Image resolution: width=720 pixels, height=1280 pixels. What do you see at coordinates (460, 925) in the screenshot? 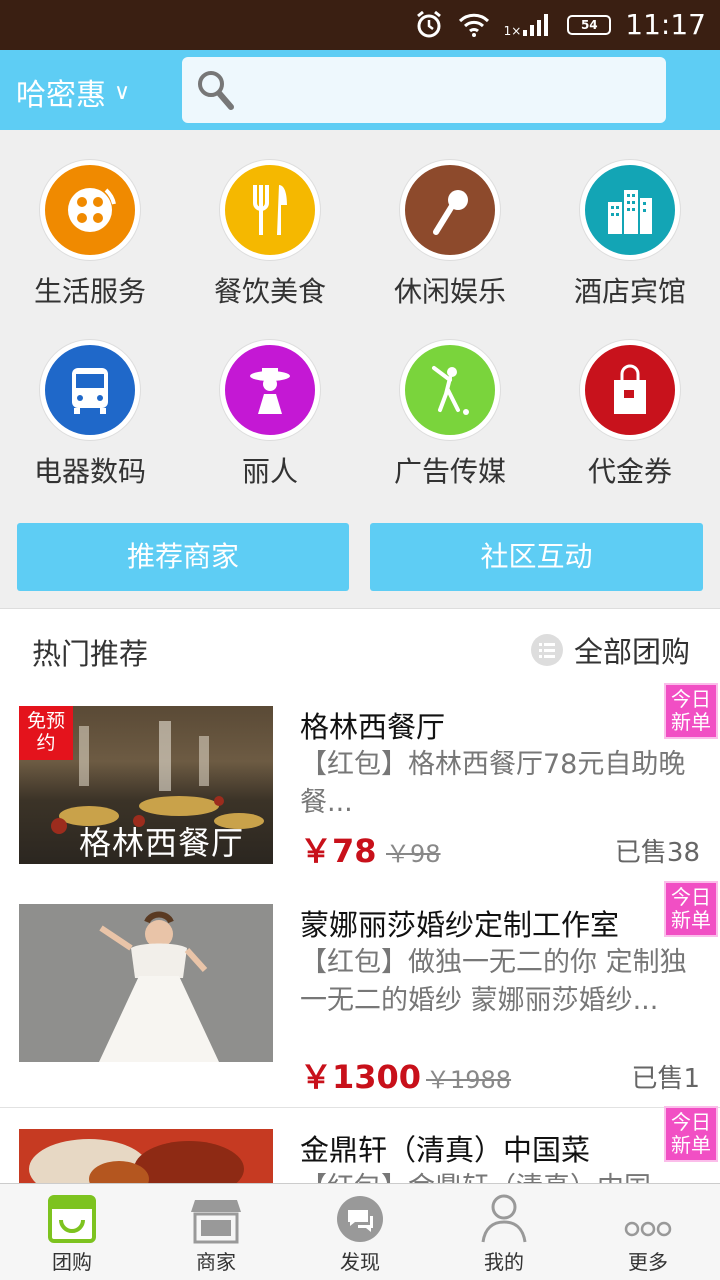
I see `deal-title: 蒙娜丽莎婚纱定制工作室` at bounding box center [460, 925].